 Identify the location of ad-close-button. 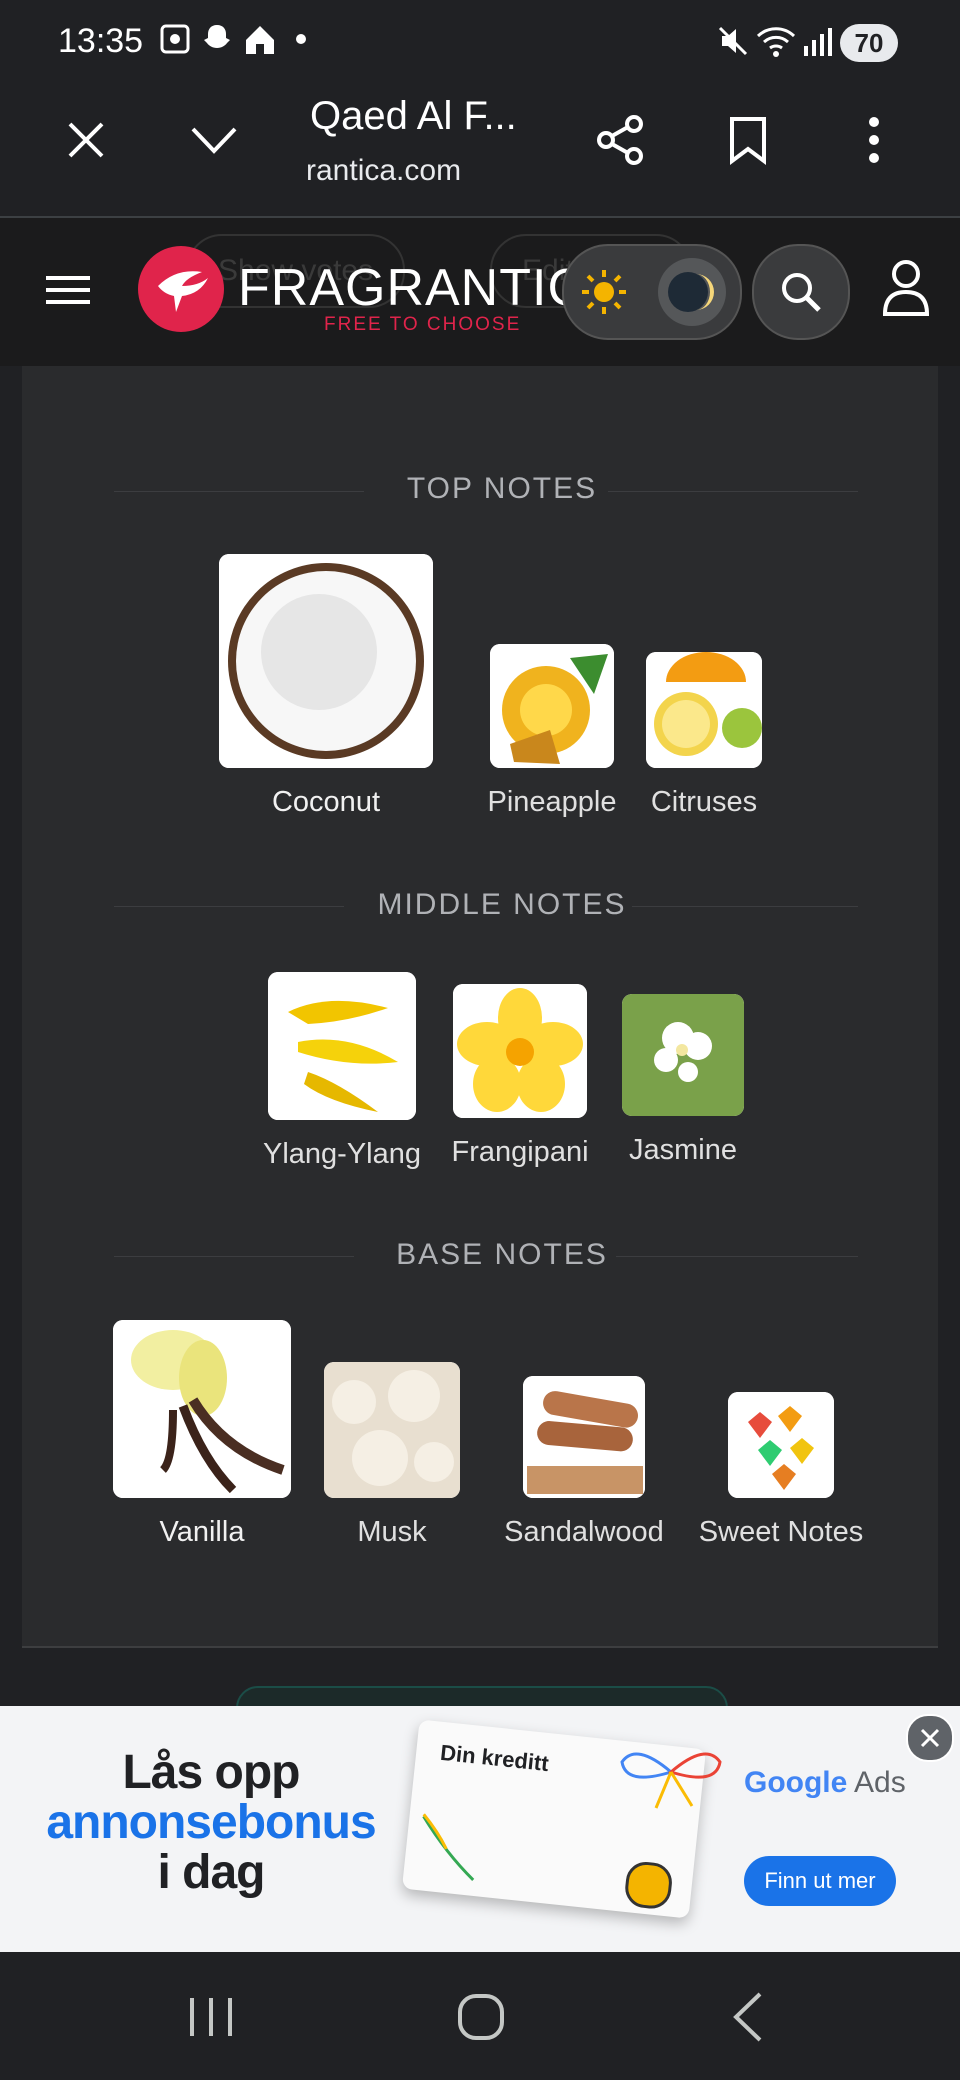
(930, 1738).